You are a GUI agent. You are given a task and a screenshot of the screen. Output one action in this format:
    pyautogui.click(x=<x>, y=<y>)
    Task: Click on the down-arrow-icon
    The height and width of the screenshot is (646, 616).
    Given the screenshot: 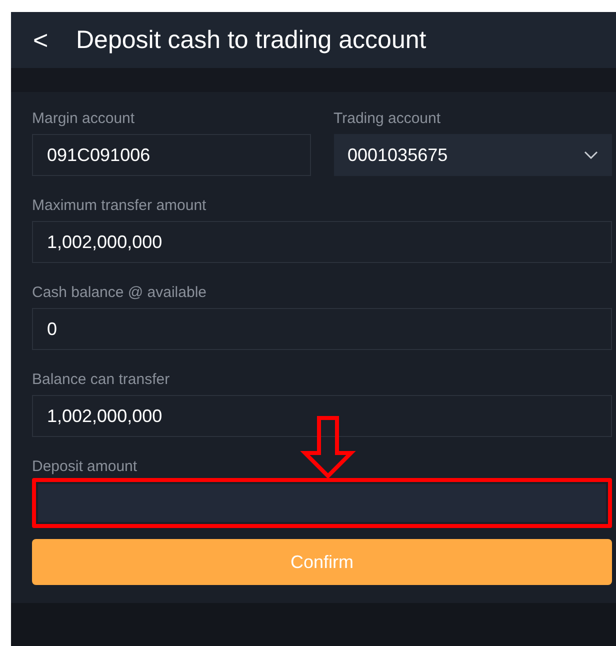 What is the action you would take?
    pyautogui.click(x=328, y=447)
    